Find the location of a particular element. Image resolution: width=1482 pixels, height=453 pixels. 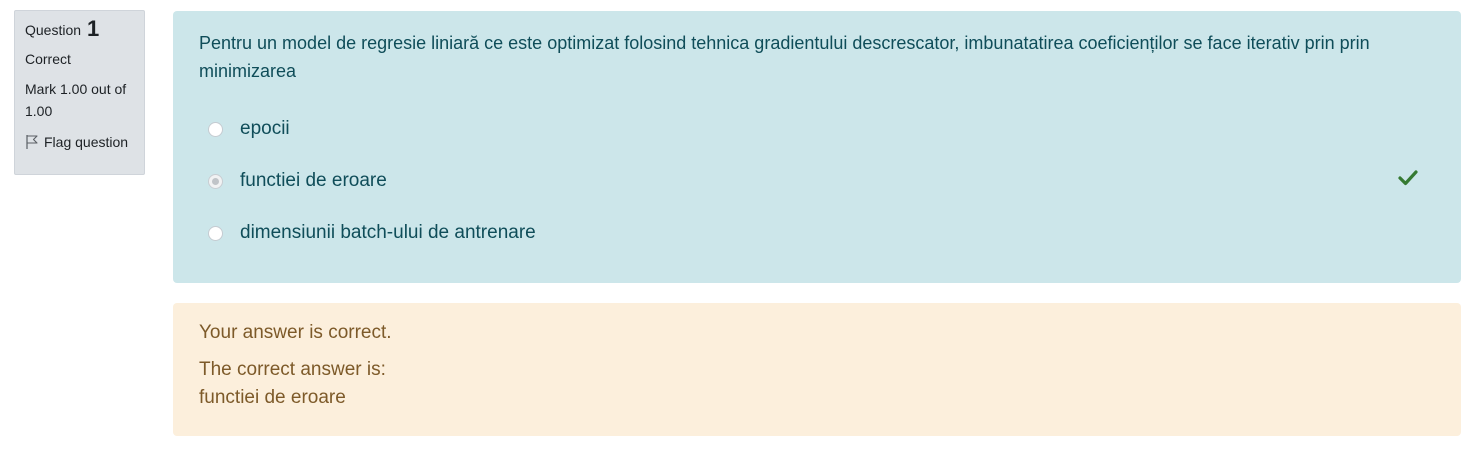

question-heading: Question 1 is located at coordinates (79, 29).